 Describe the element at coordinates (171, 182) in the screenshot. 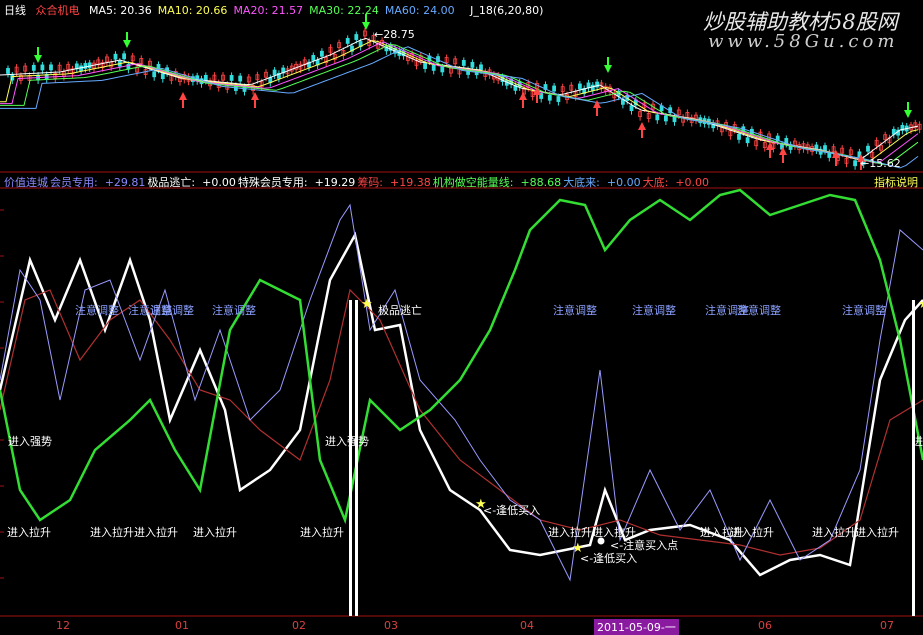

I see `indicator-header-item: 极品逃亡:` at that location.